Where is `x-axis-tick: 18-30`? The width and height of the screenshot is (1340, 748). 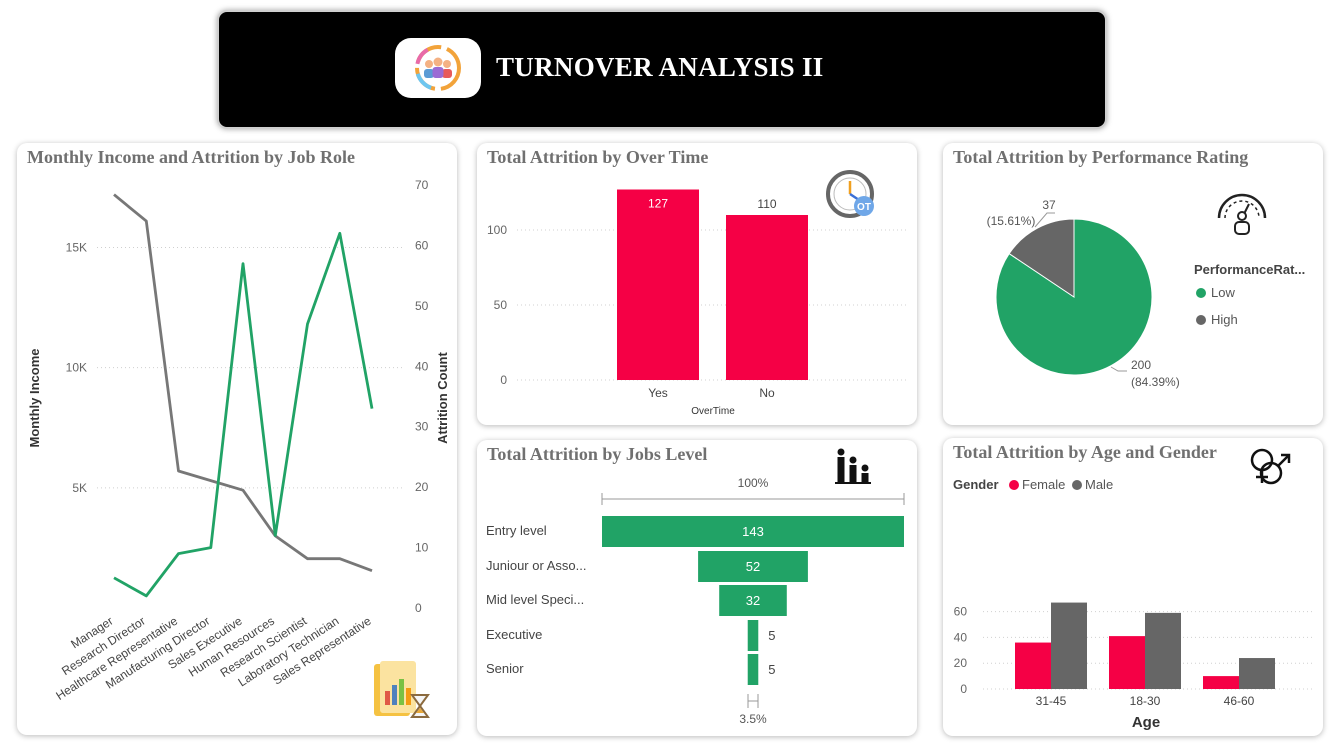 x-axis-tick: 18-30 is located at coordinates (1145, 701).